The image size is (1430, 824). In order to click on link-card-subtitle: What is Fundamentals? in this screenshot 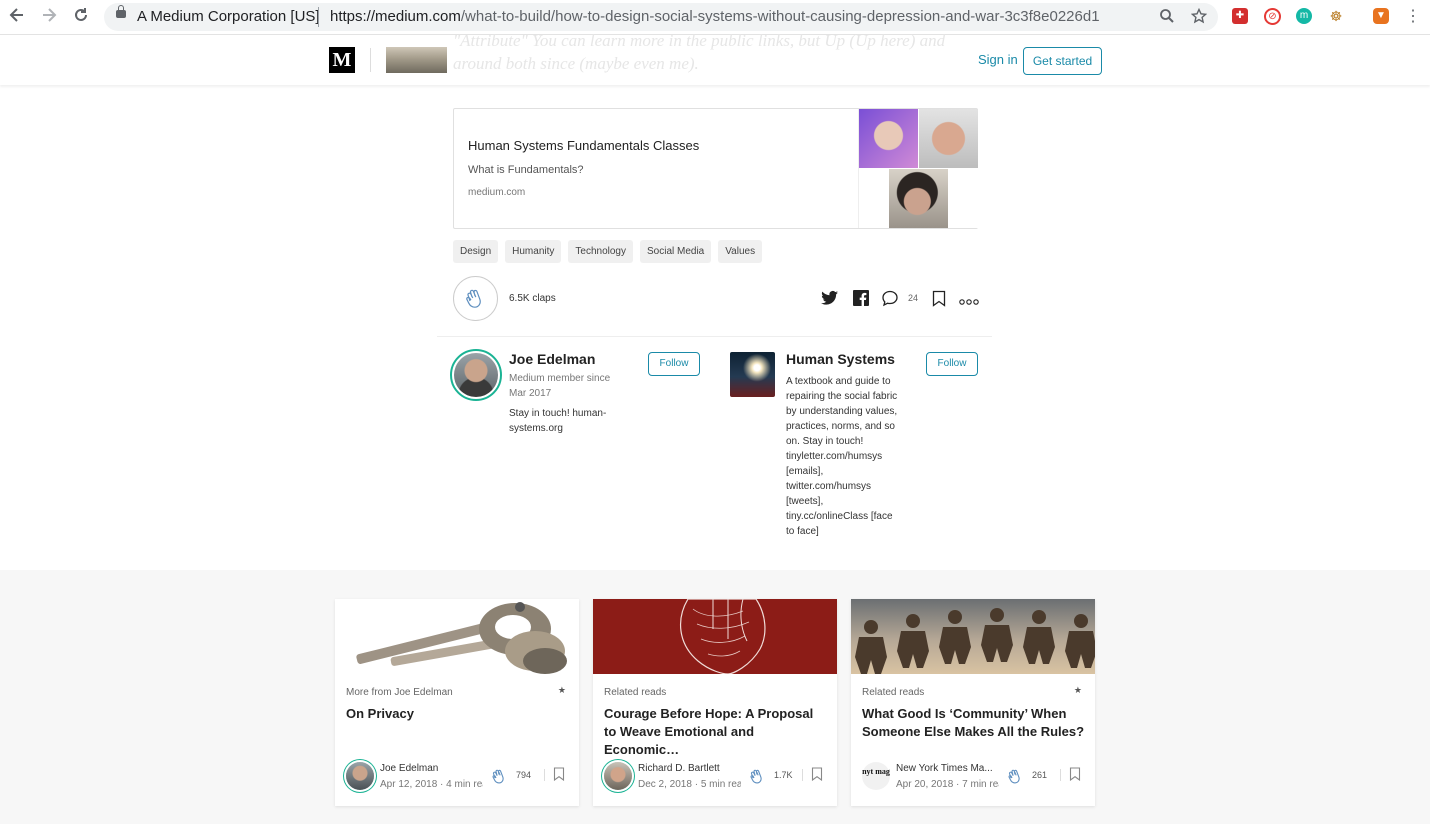, I will do `click(526, 170)`.